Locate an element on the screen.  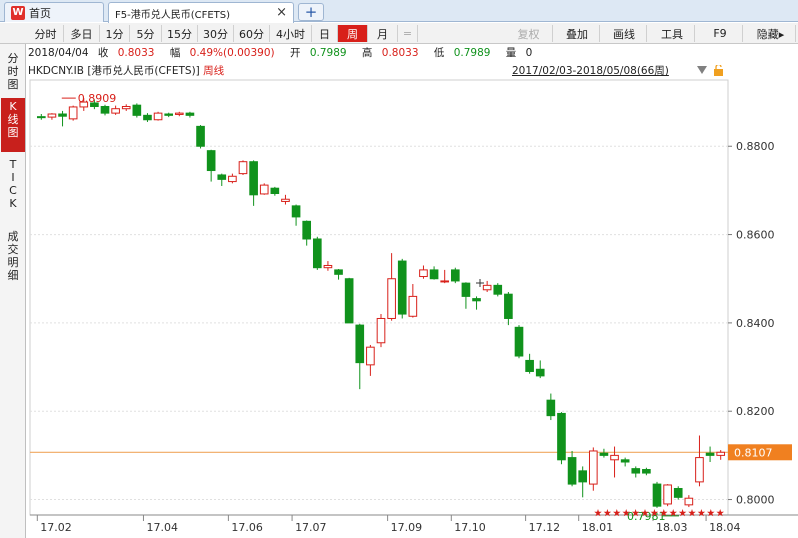
new-tab-button: + is located at coordinates (311, 12).